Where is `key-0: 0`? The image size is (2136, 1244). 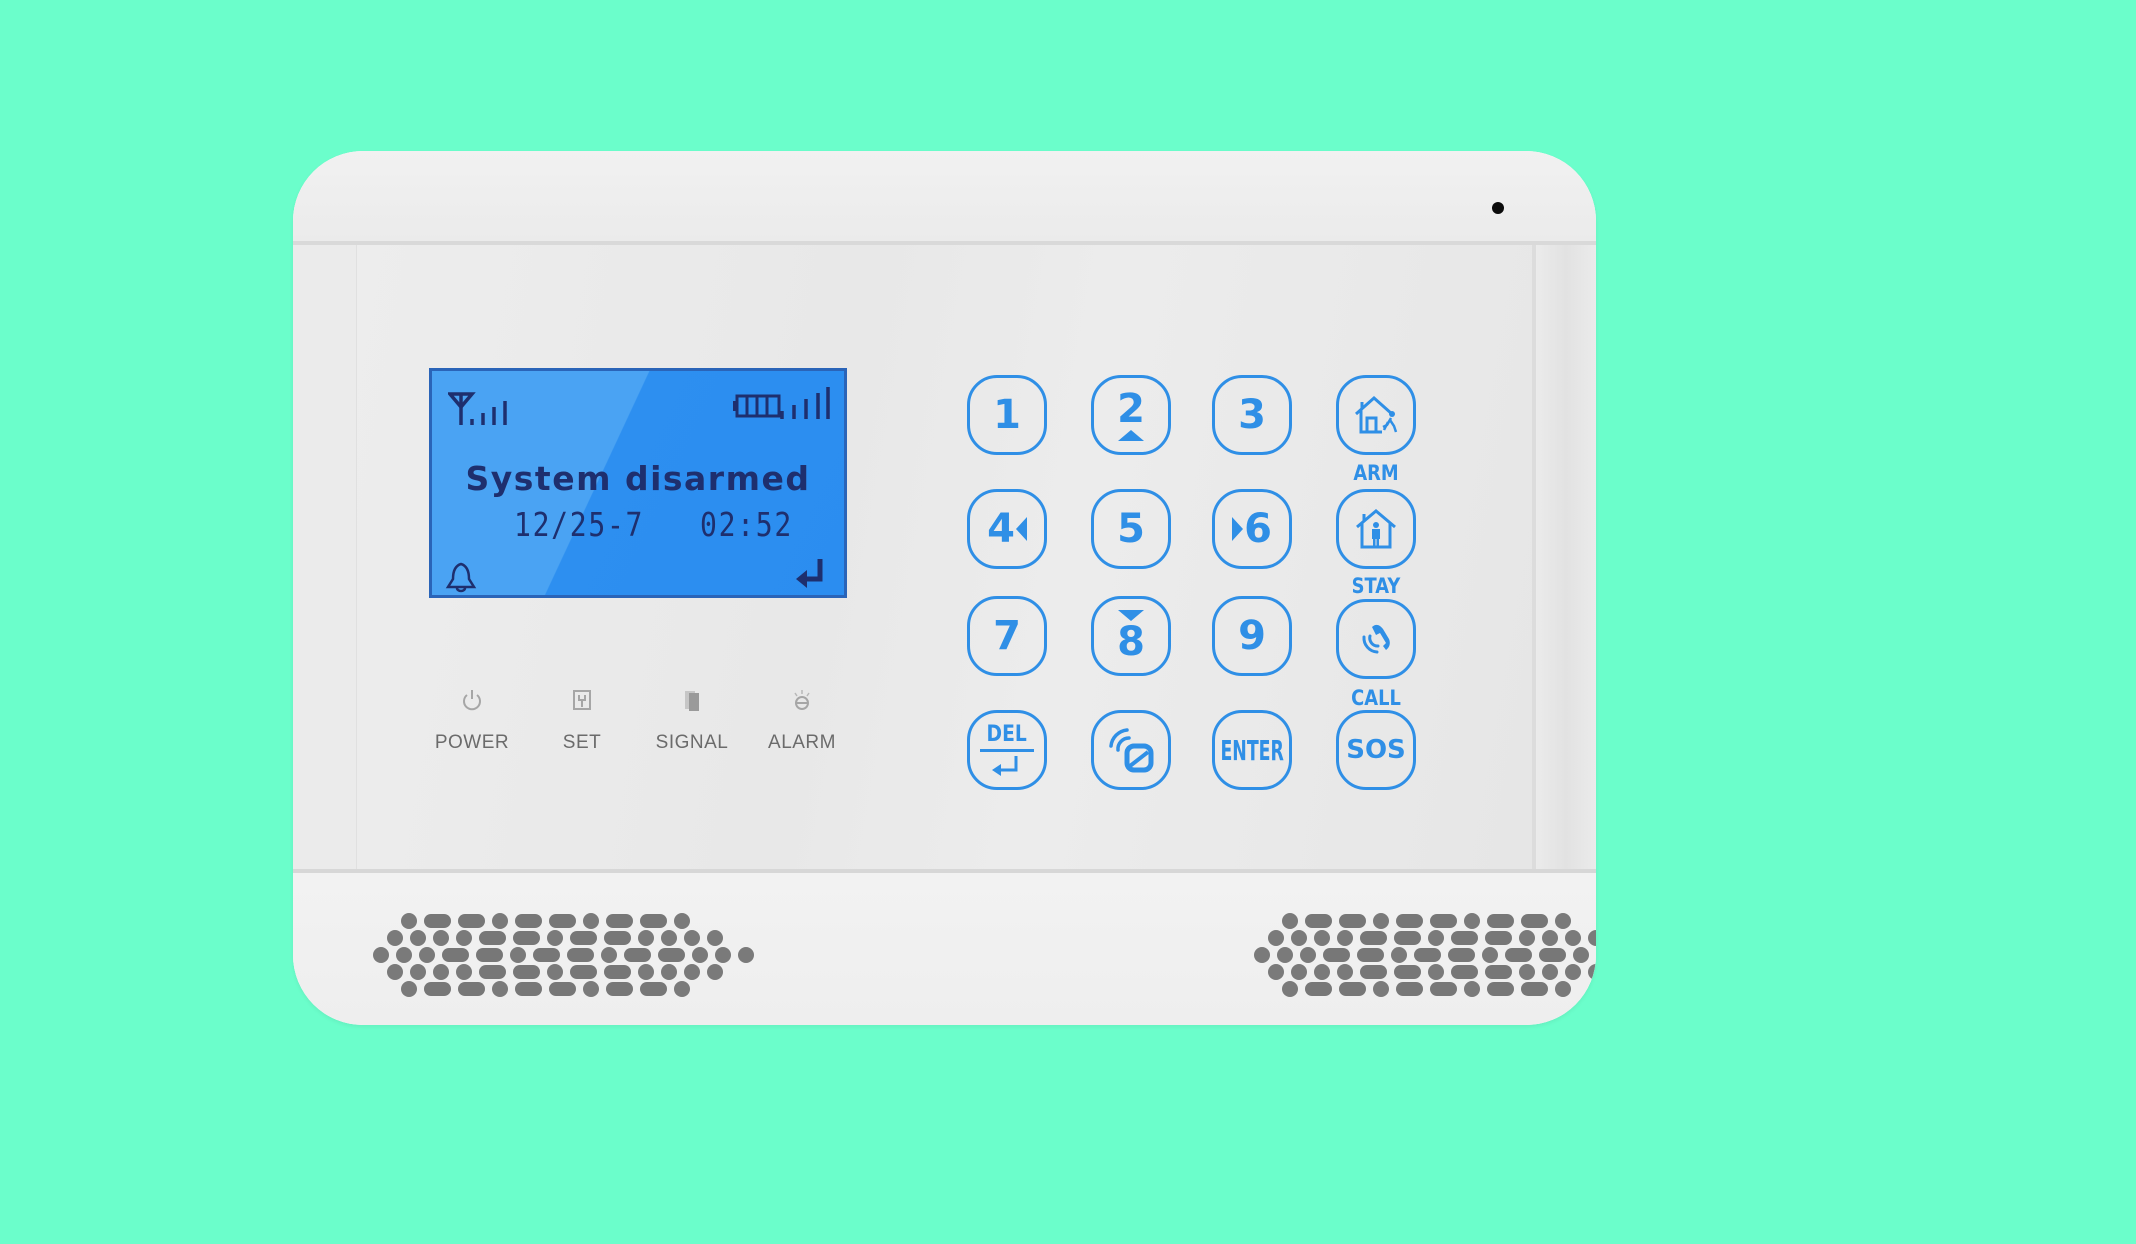 key-0: 0 is located at coordinates (1131, 750).